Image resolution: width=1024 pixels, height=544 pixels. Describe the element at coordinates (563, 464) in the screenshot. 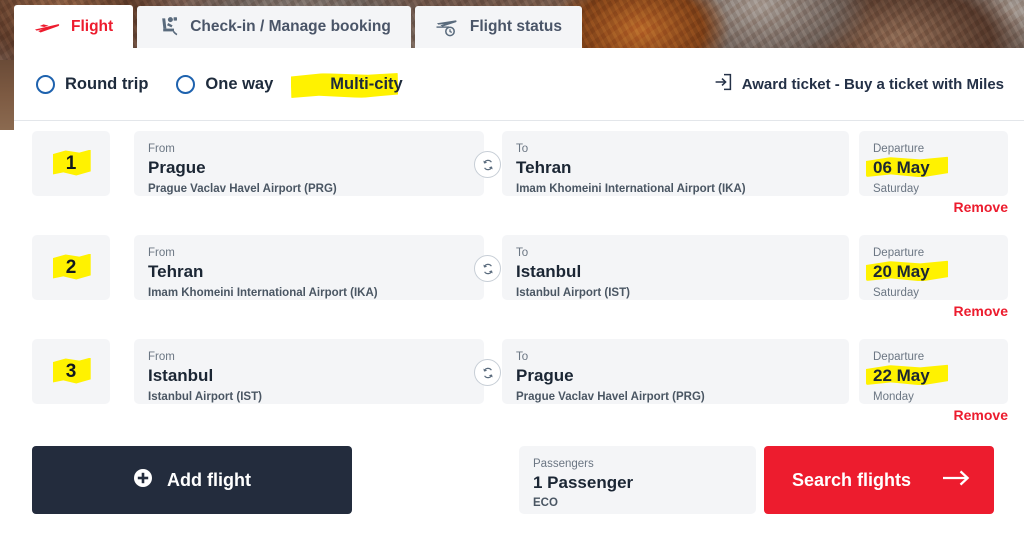

I see `passengers-label: Passengers` at that location.